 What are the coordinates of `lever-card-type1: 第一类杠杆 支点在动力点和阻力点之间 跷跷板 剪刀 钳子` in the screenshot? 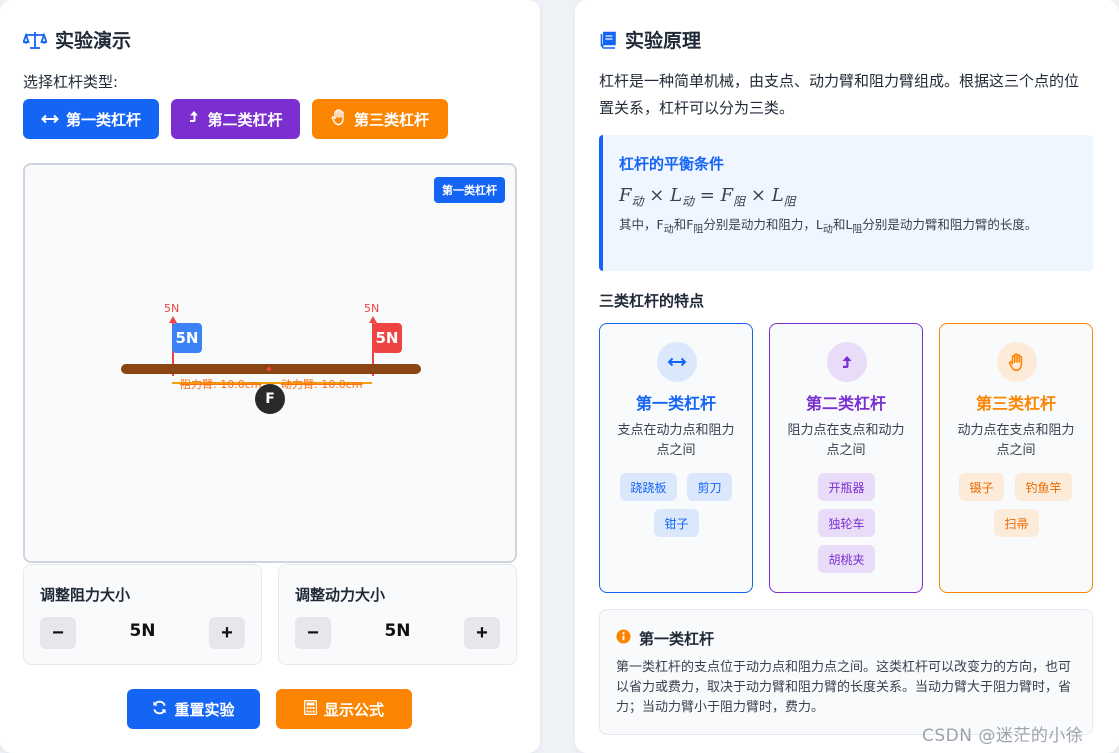 It's located at (676, 458).